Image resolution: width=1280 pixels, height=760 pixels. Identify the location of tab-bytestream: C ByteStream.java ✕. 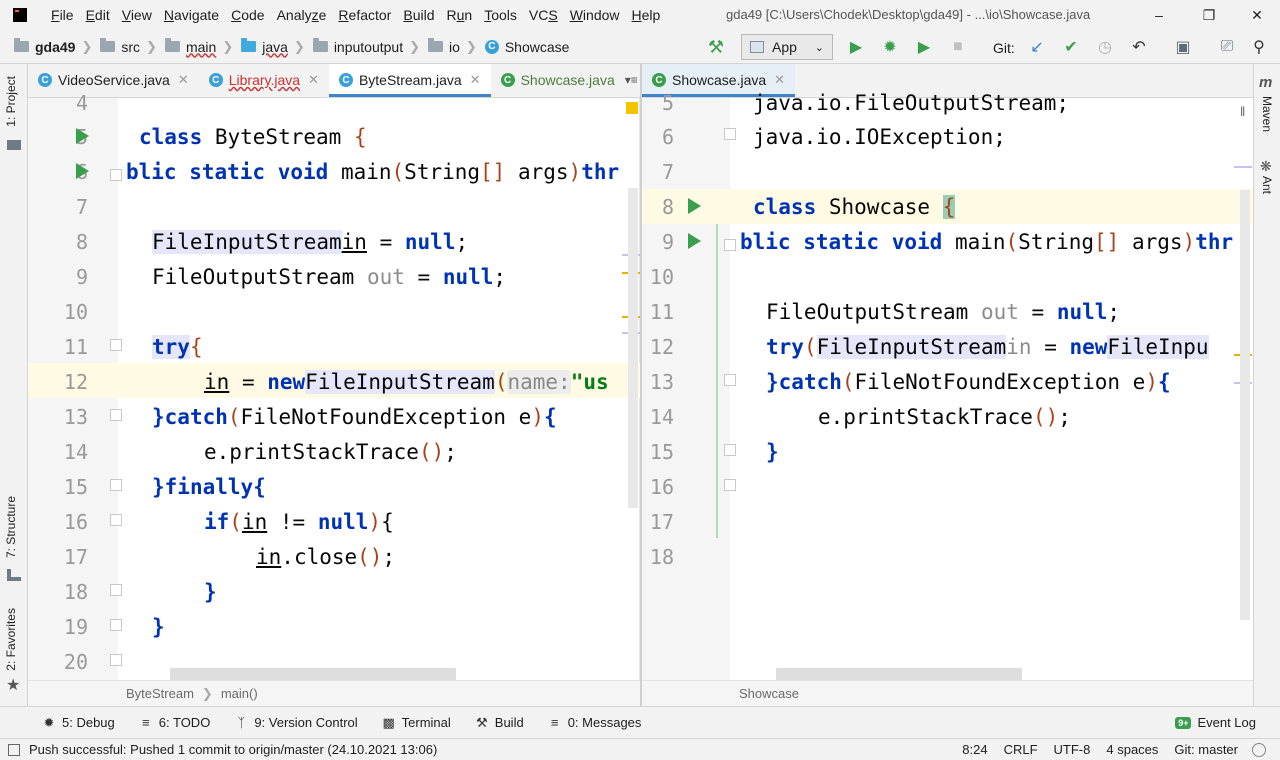
(409, 80).